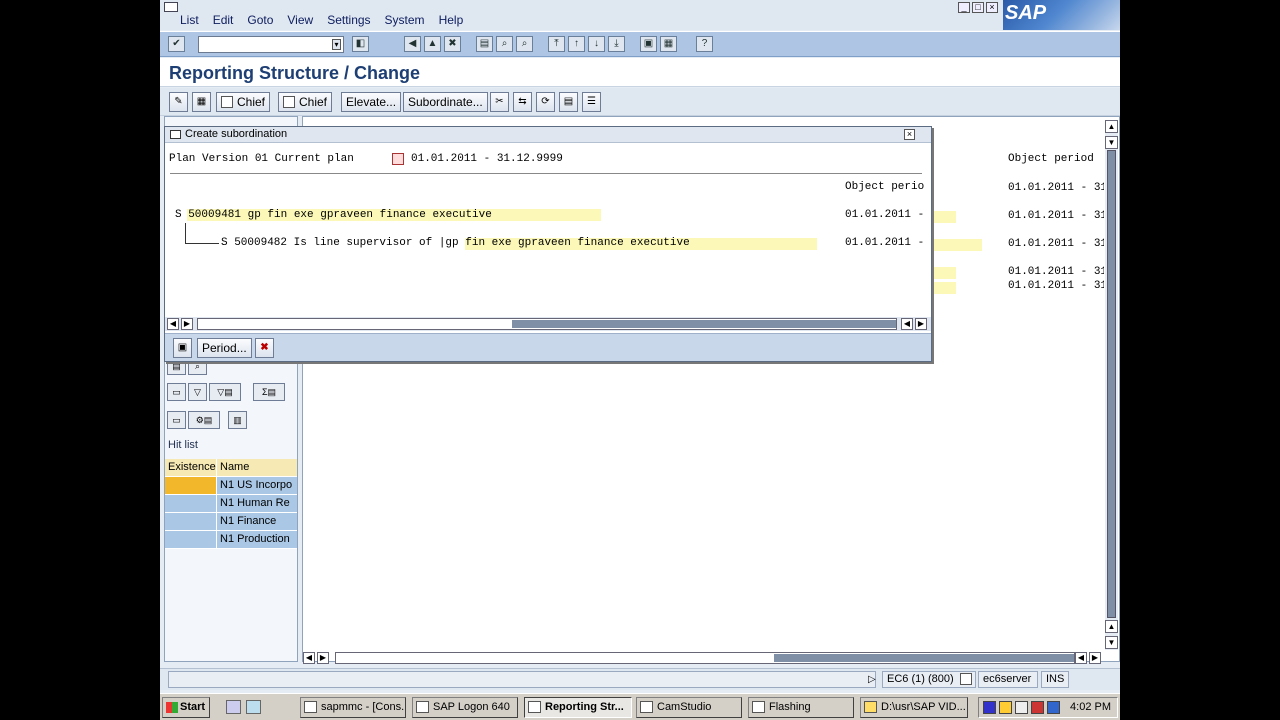  I want to click on save-icon: ◧, so click(360, 44).